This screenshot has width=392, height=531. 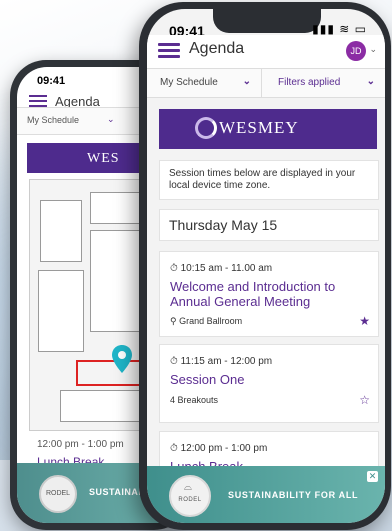 What do you see at coordinates (122, 359) in the screenshot?
I see `location-pin-icon` at bounding box center [122, 359].